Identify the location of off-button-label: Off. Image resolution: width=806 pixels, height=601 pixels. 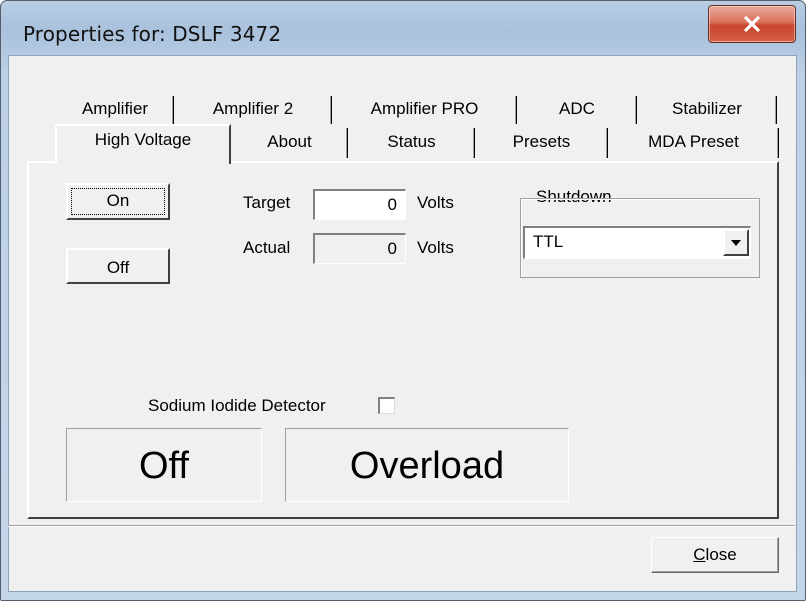
(118, 267).